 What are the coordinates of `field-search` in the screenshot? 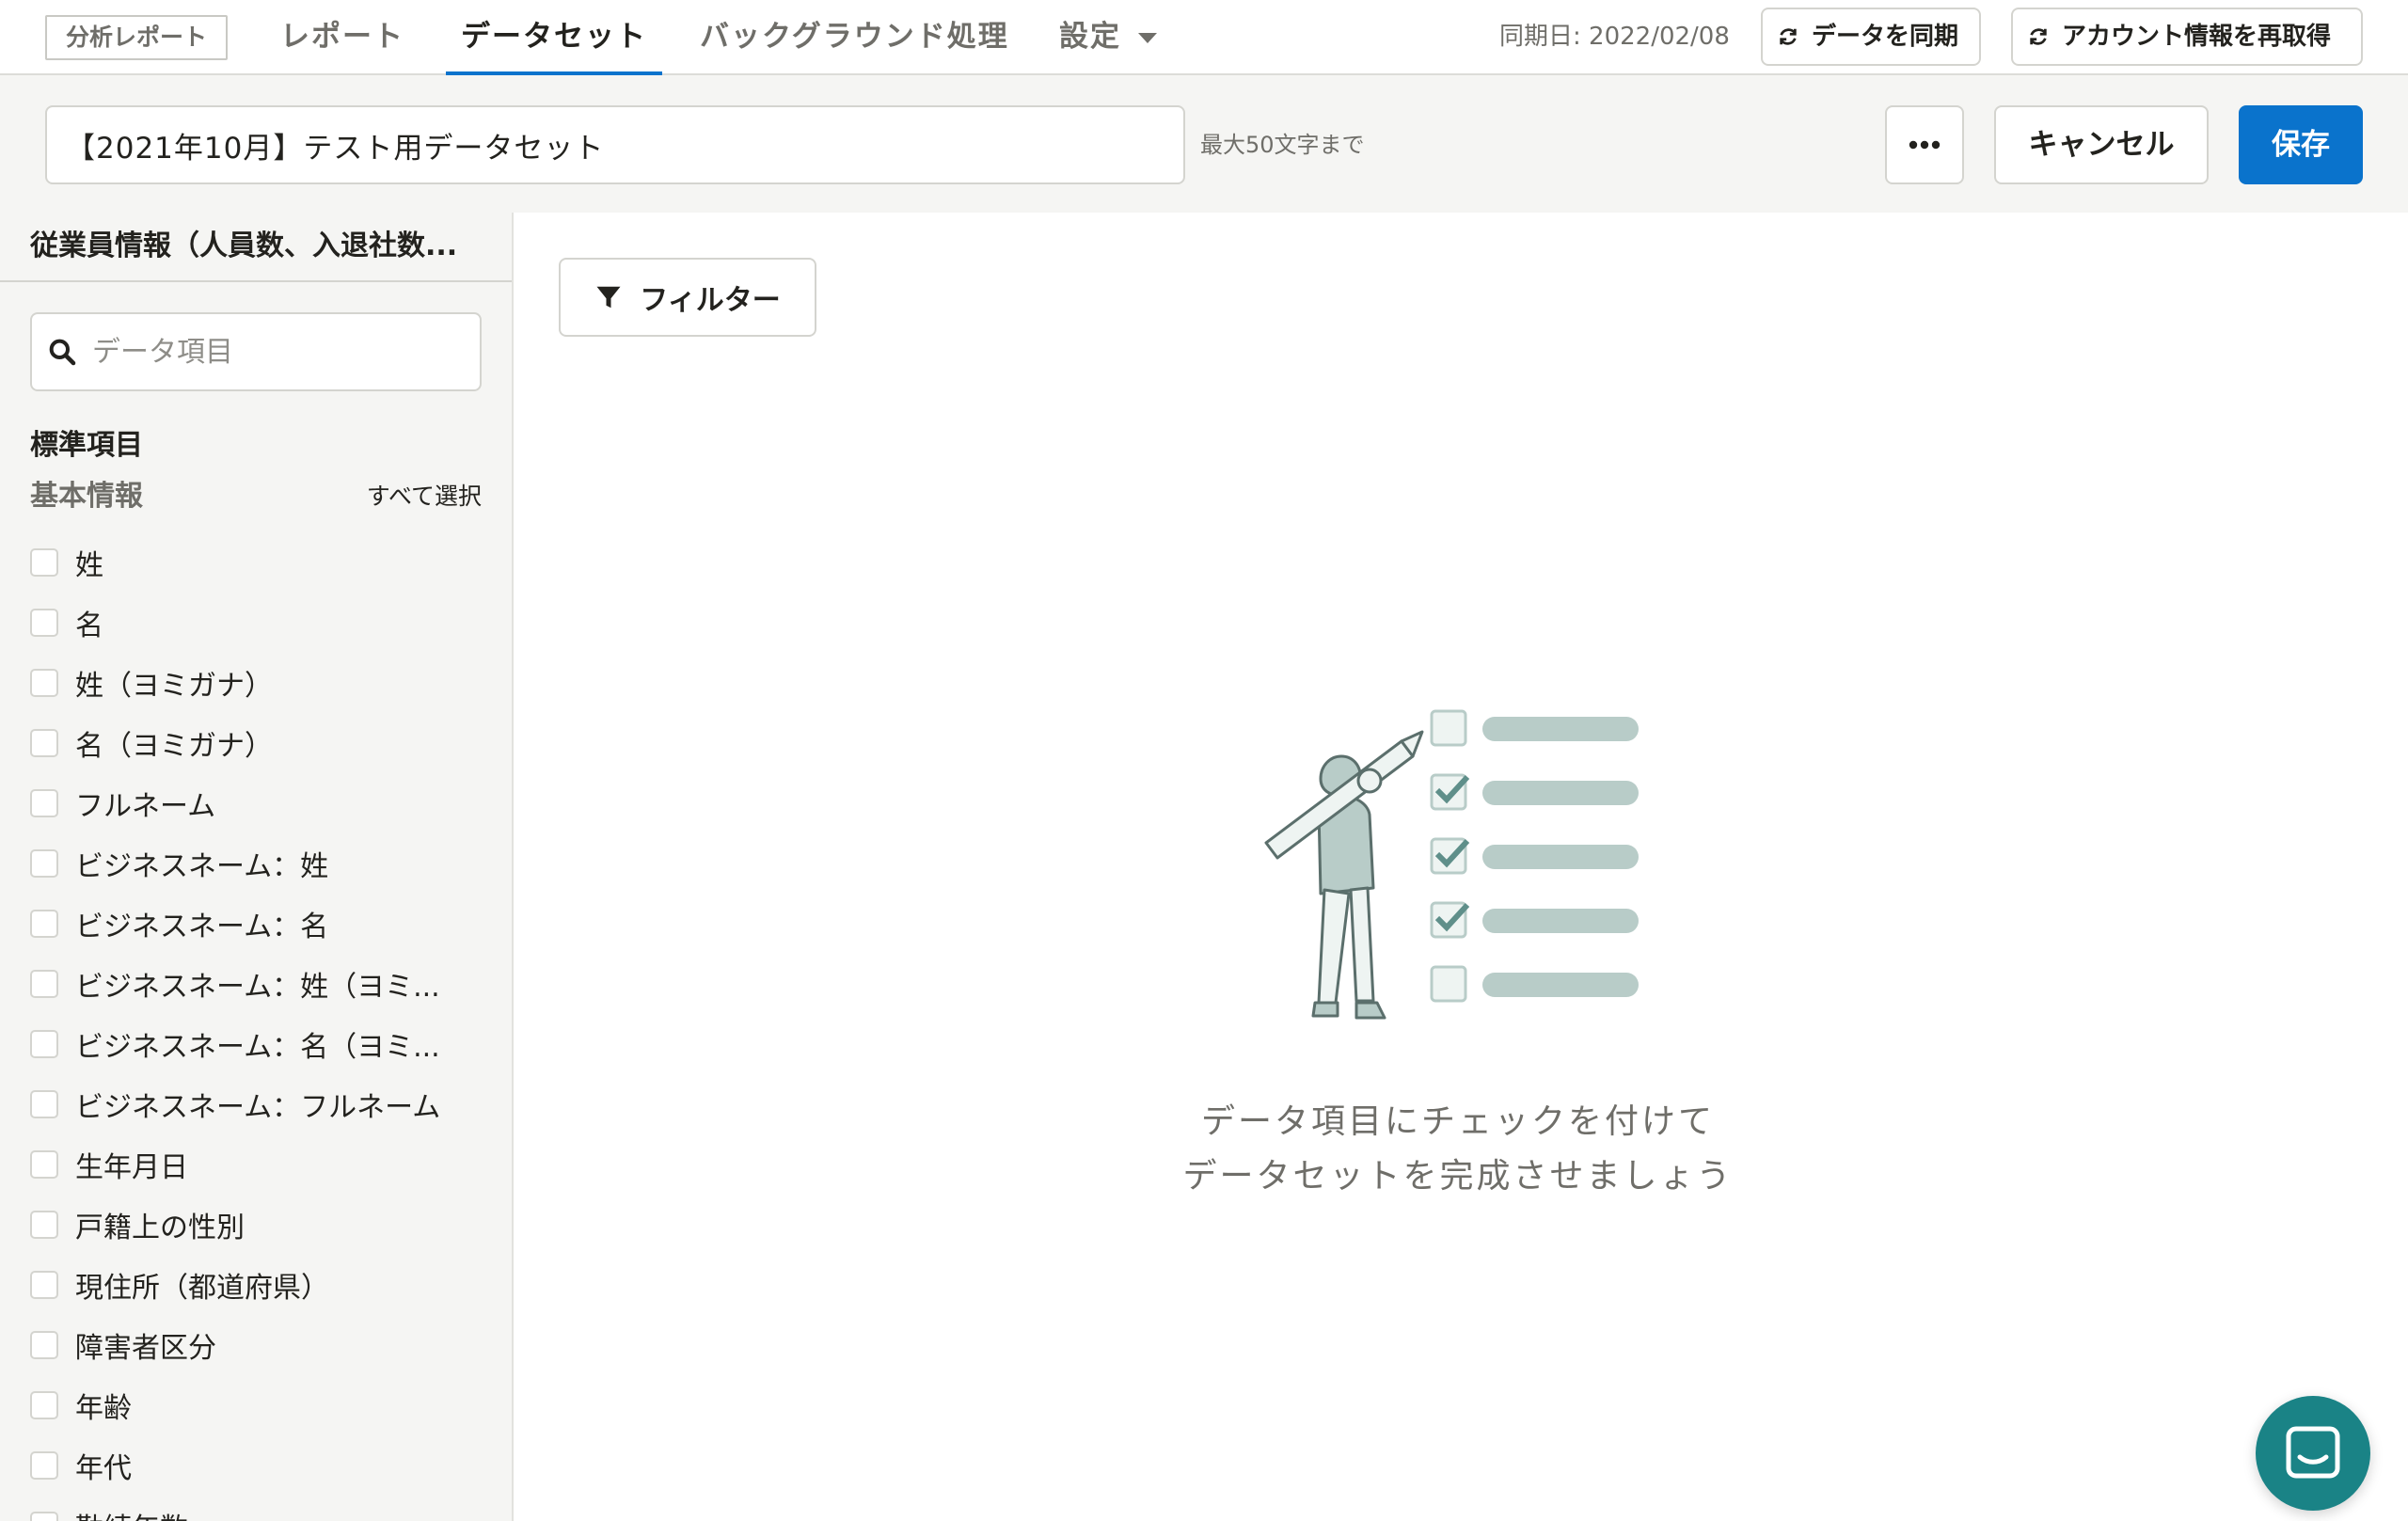 It's located at (256, 351).